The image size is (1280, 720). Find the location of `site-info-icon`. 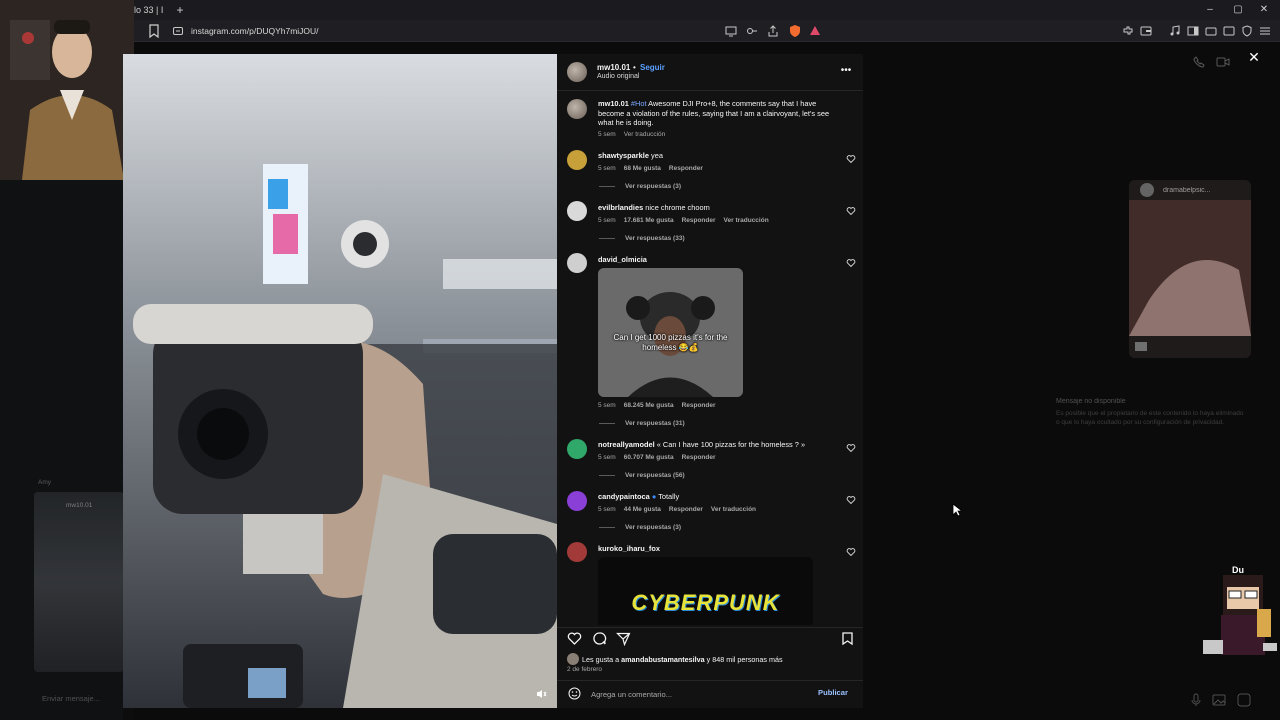

site-info-icon is located at coordinates (178, 31).